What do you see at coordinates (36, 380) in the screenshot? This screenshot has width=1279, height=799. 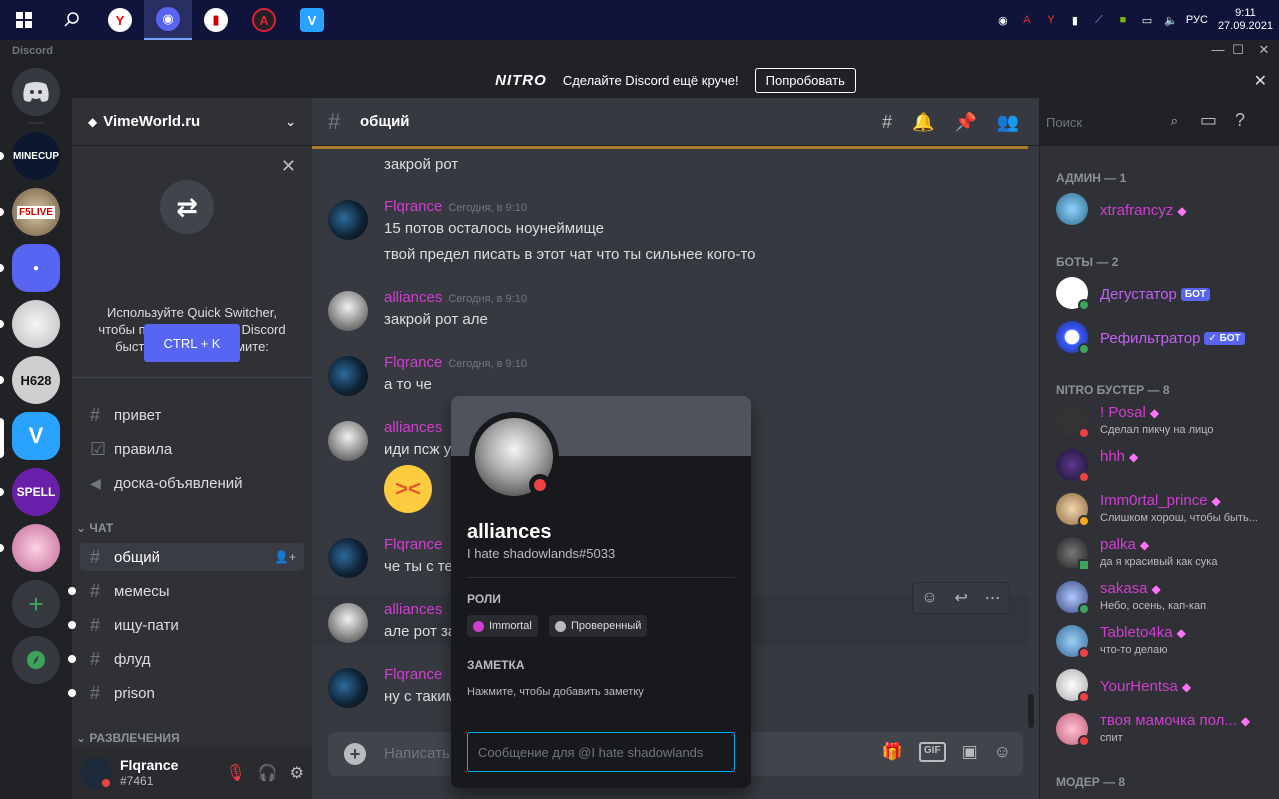 I see `guild-h628: H628` at bounding box center [36, 380].